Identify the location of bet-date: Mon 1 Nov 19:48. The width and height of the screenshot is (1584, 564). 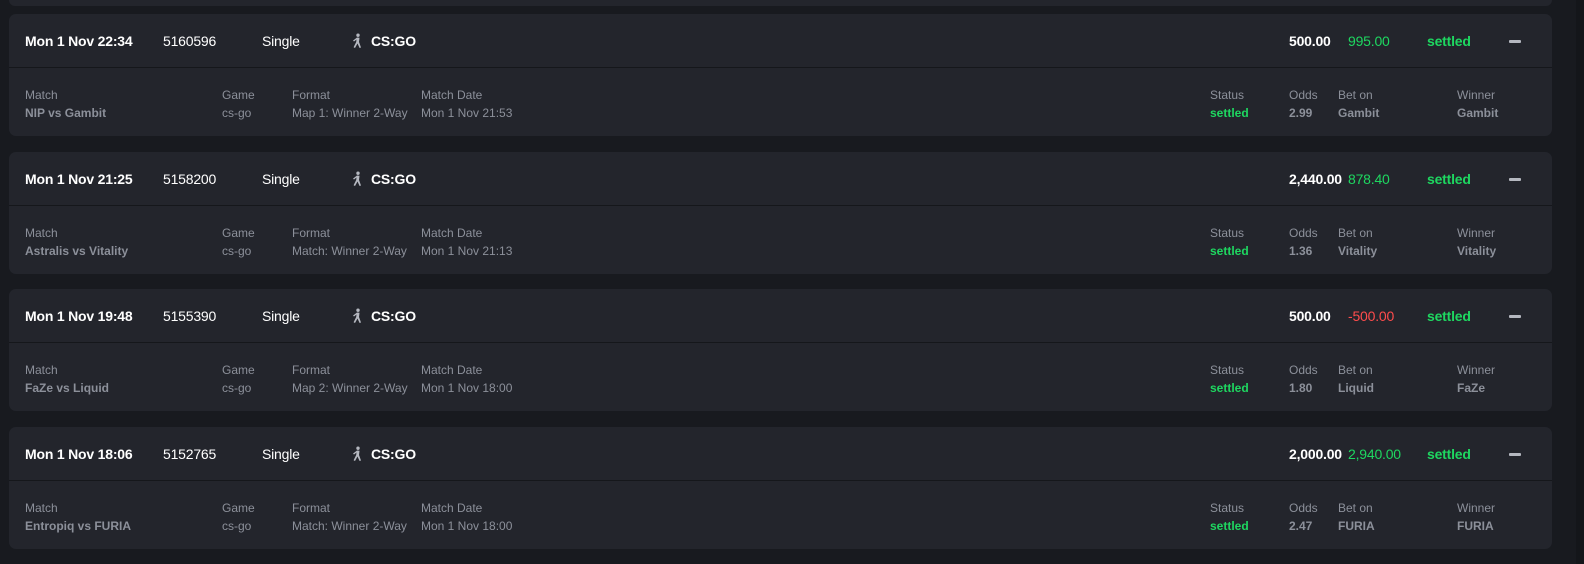
(79, 316).